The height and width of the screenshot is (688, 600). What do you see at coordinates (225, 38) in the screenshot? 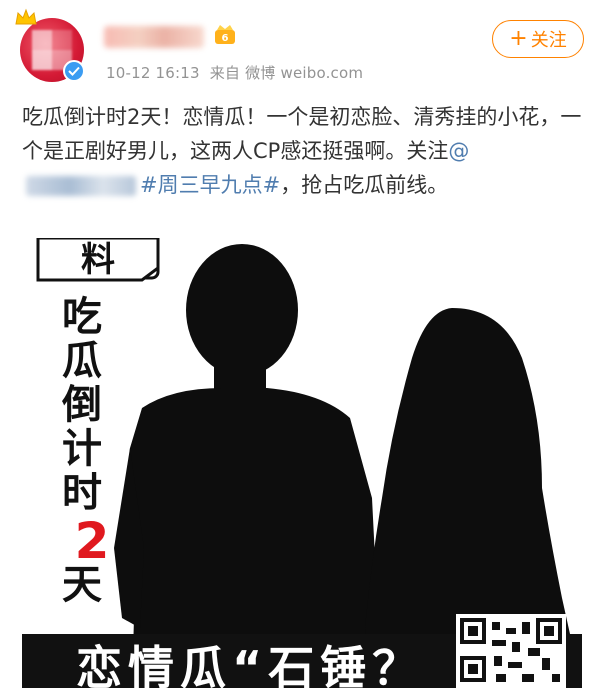
I see `svg-text: 6` at bounding box center [225, 38].